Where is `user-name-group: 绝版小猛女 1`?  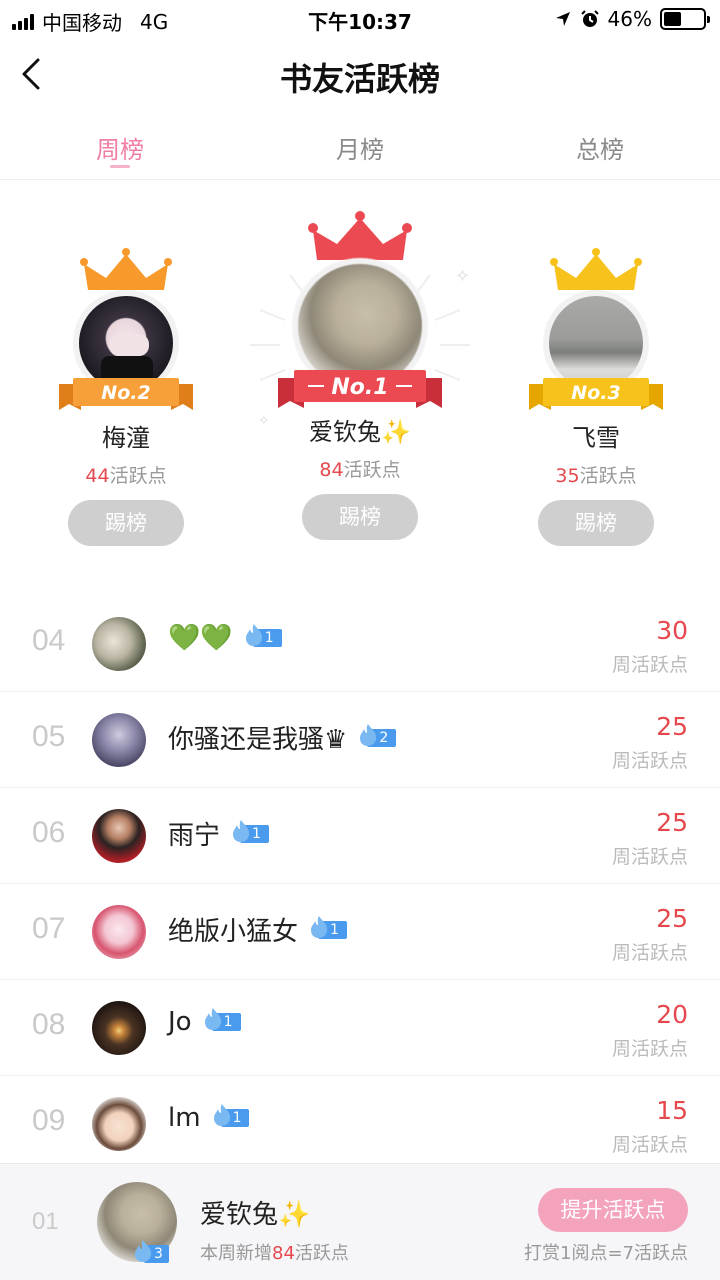
user-name-group: 绝版小猛女 1 is located at coordinates (257, 929).